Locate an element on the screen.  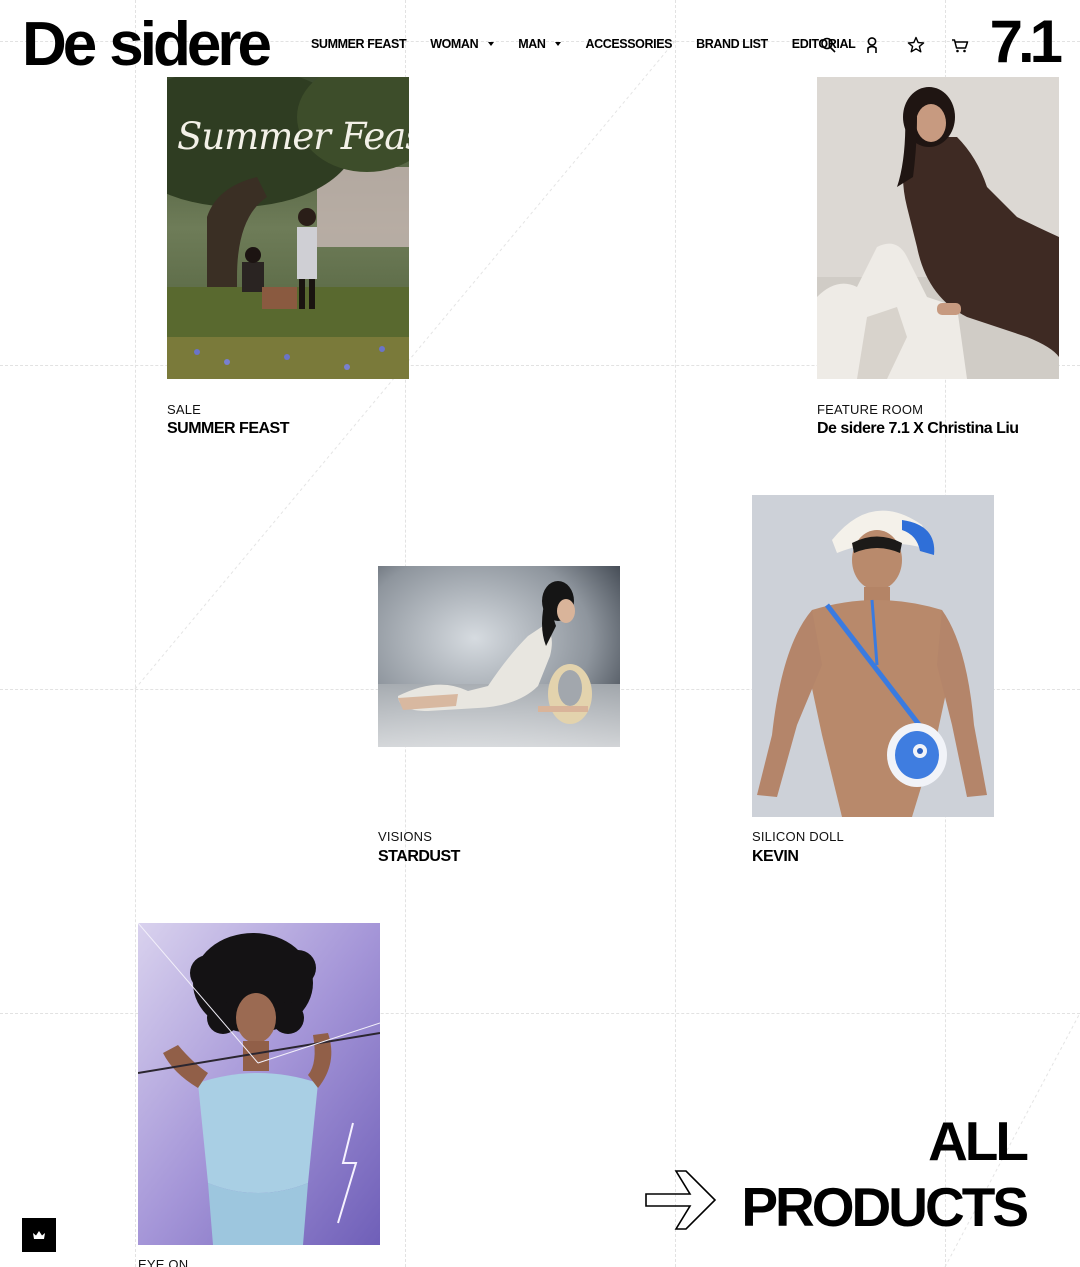
all-products-line-2: PRODUCTS is located at coordinates (885, 1207).